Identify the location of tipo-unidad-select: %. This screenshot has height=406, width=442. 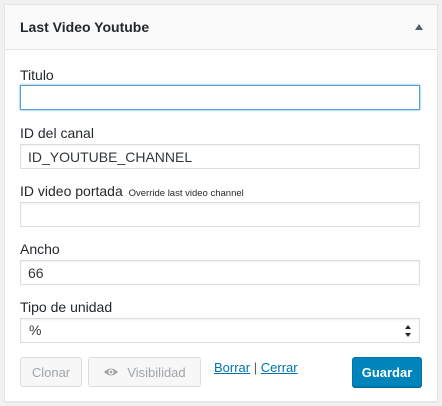
(220, 330).